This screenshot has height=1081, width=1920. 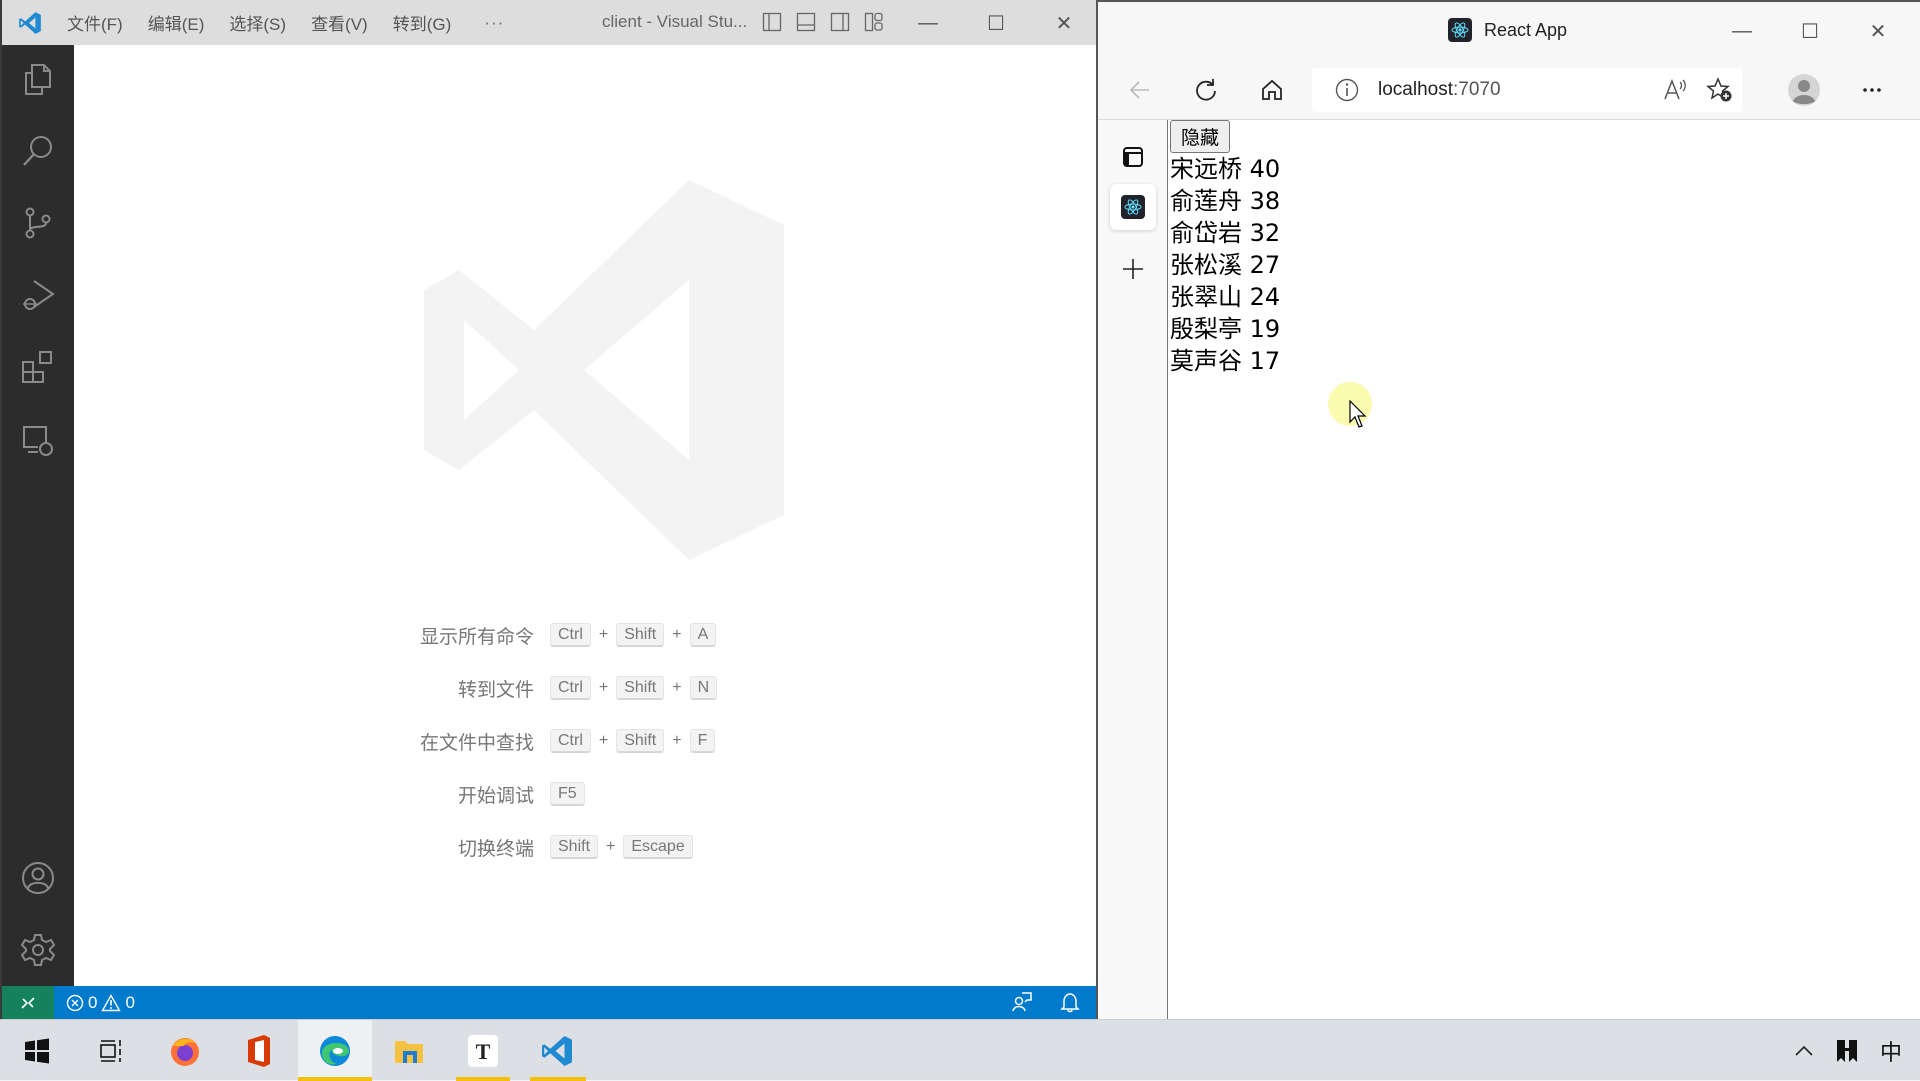 What do you see at coordinates (1265, 361) in the screenshot?
I see `person-age: 17` at bounding box center [1265, 361].